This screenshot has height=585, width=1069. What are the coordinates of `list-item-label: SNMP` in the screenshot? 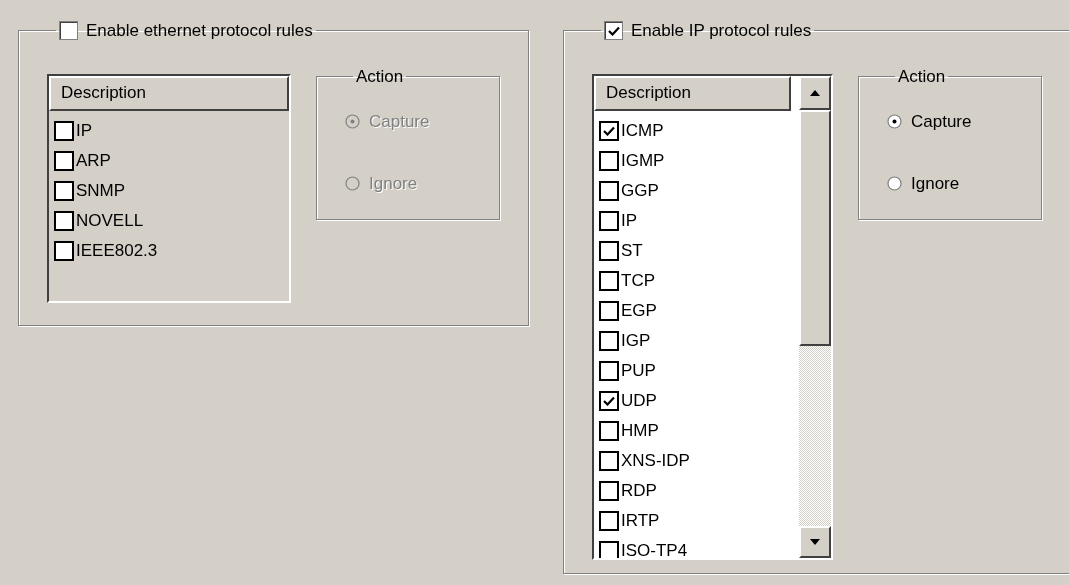 It's located at (101, 190).